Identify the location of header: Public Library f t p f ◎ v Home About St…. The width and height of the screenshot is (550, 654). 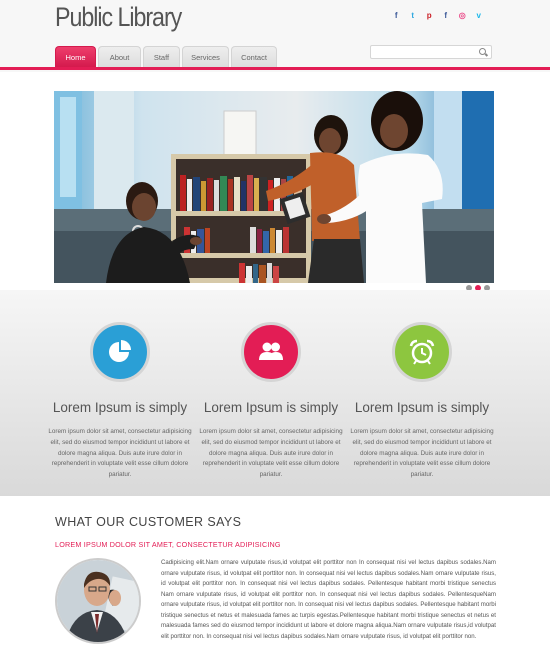
(275, 36).